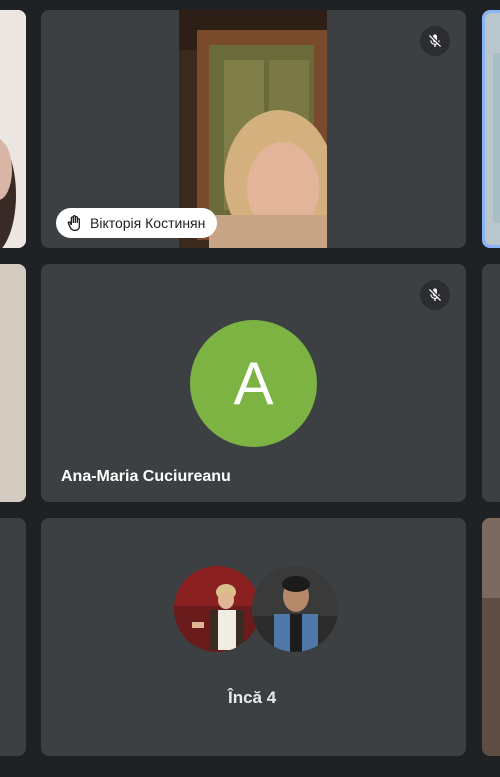 The height and width of the screenshot is (777, 500). I want to click on participant-tile-left-top, so click(13, 129).